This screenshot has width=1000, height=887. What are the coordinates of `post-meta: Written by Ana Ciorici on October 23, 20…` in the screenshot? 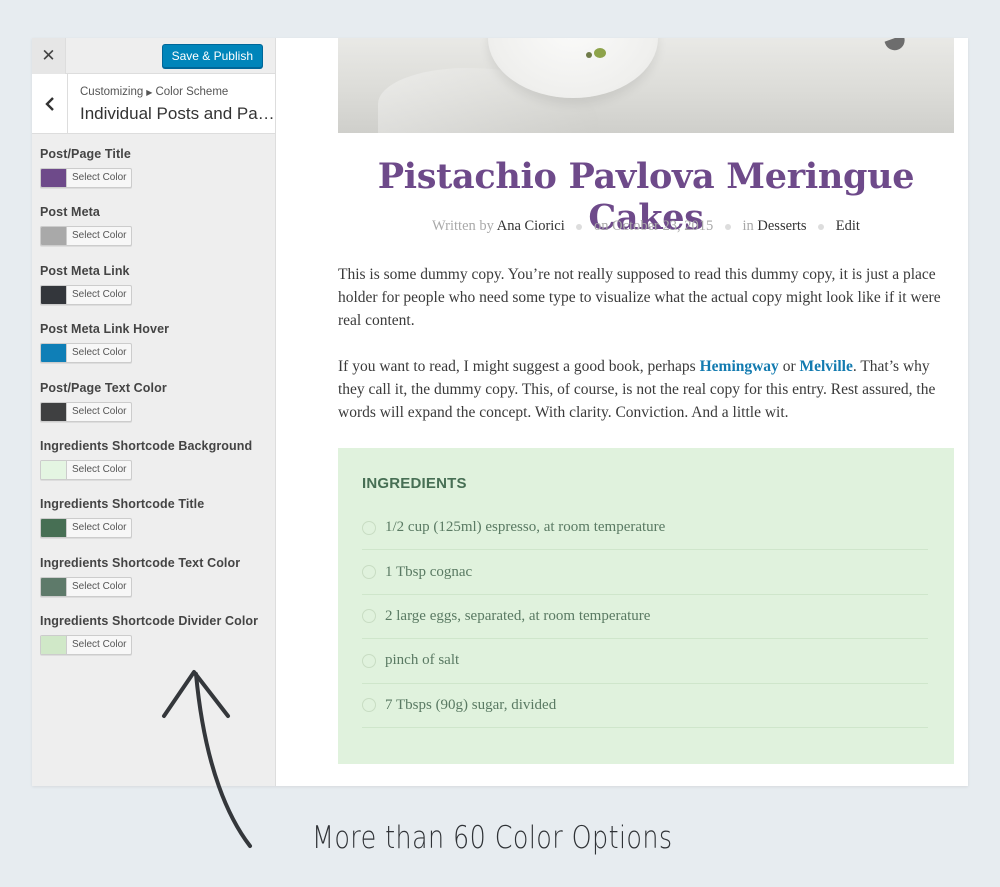 It's located at (646, 226).